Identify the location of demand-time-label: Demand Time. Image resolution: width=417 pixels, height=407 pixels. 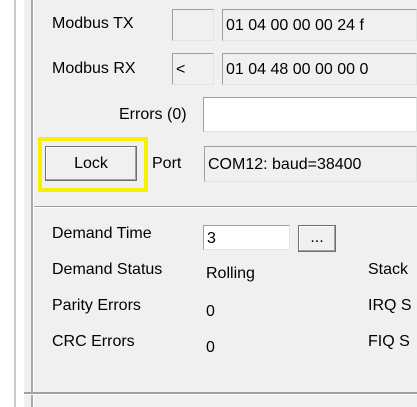
(102, 233).